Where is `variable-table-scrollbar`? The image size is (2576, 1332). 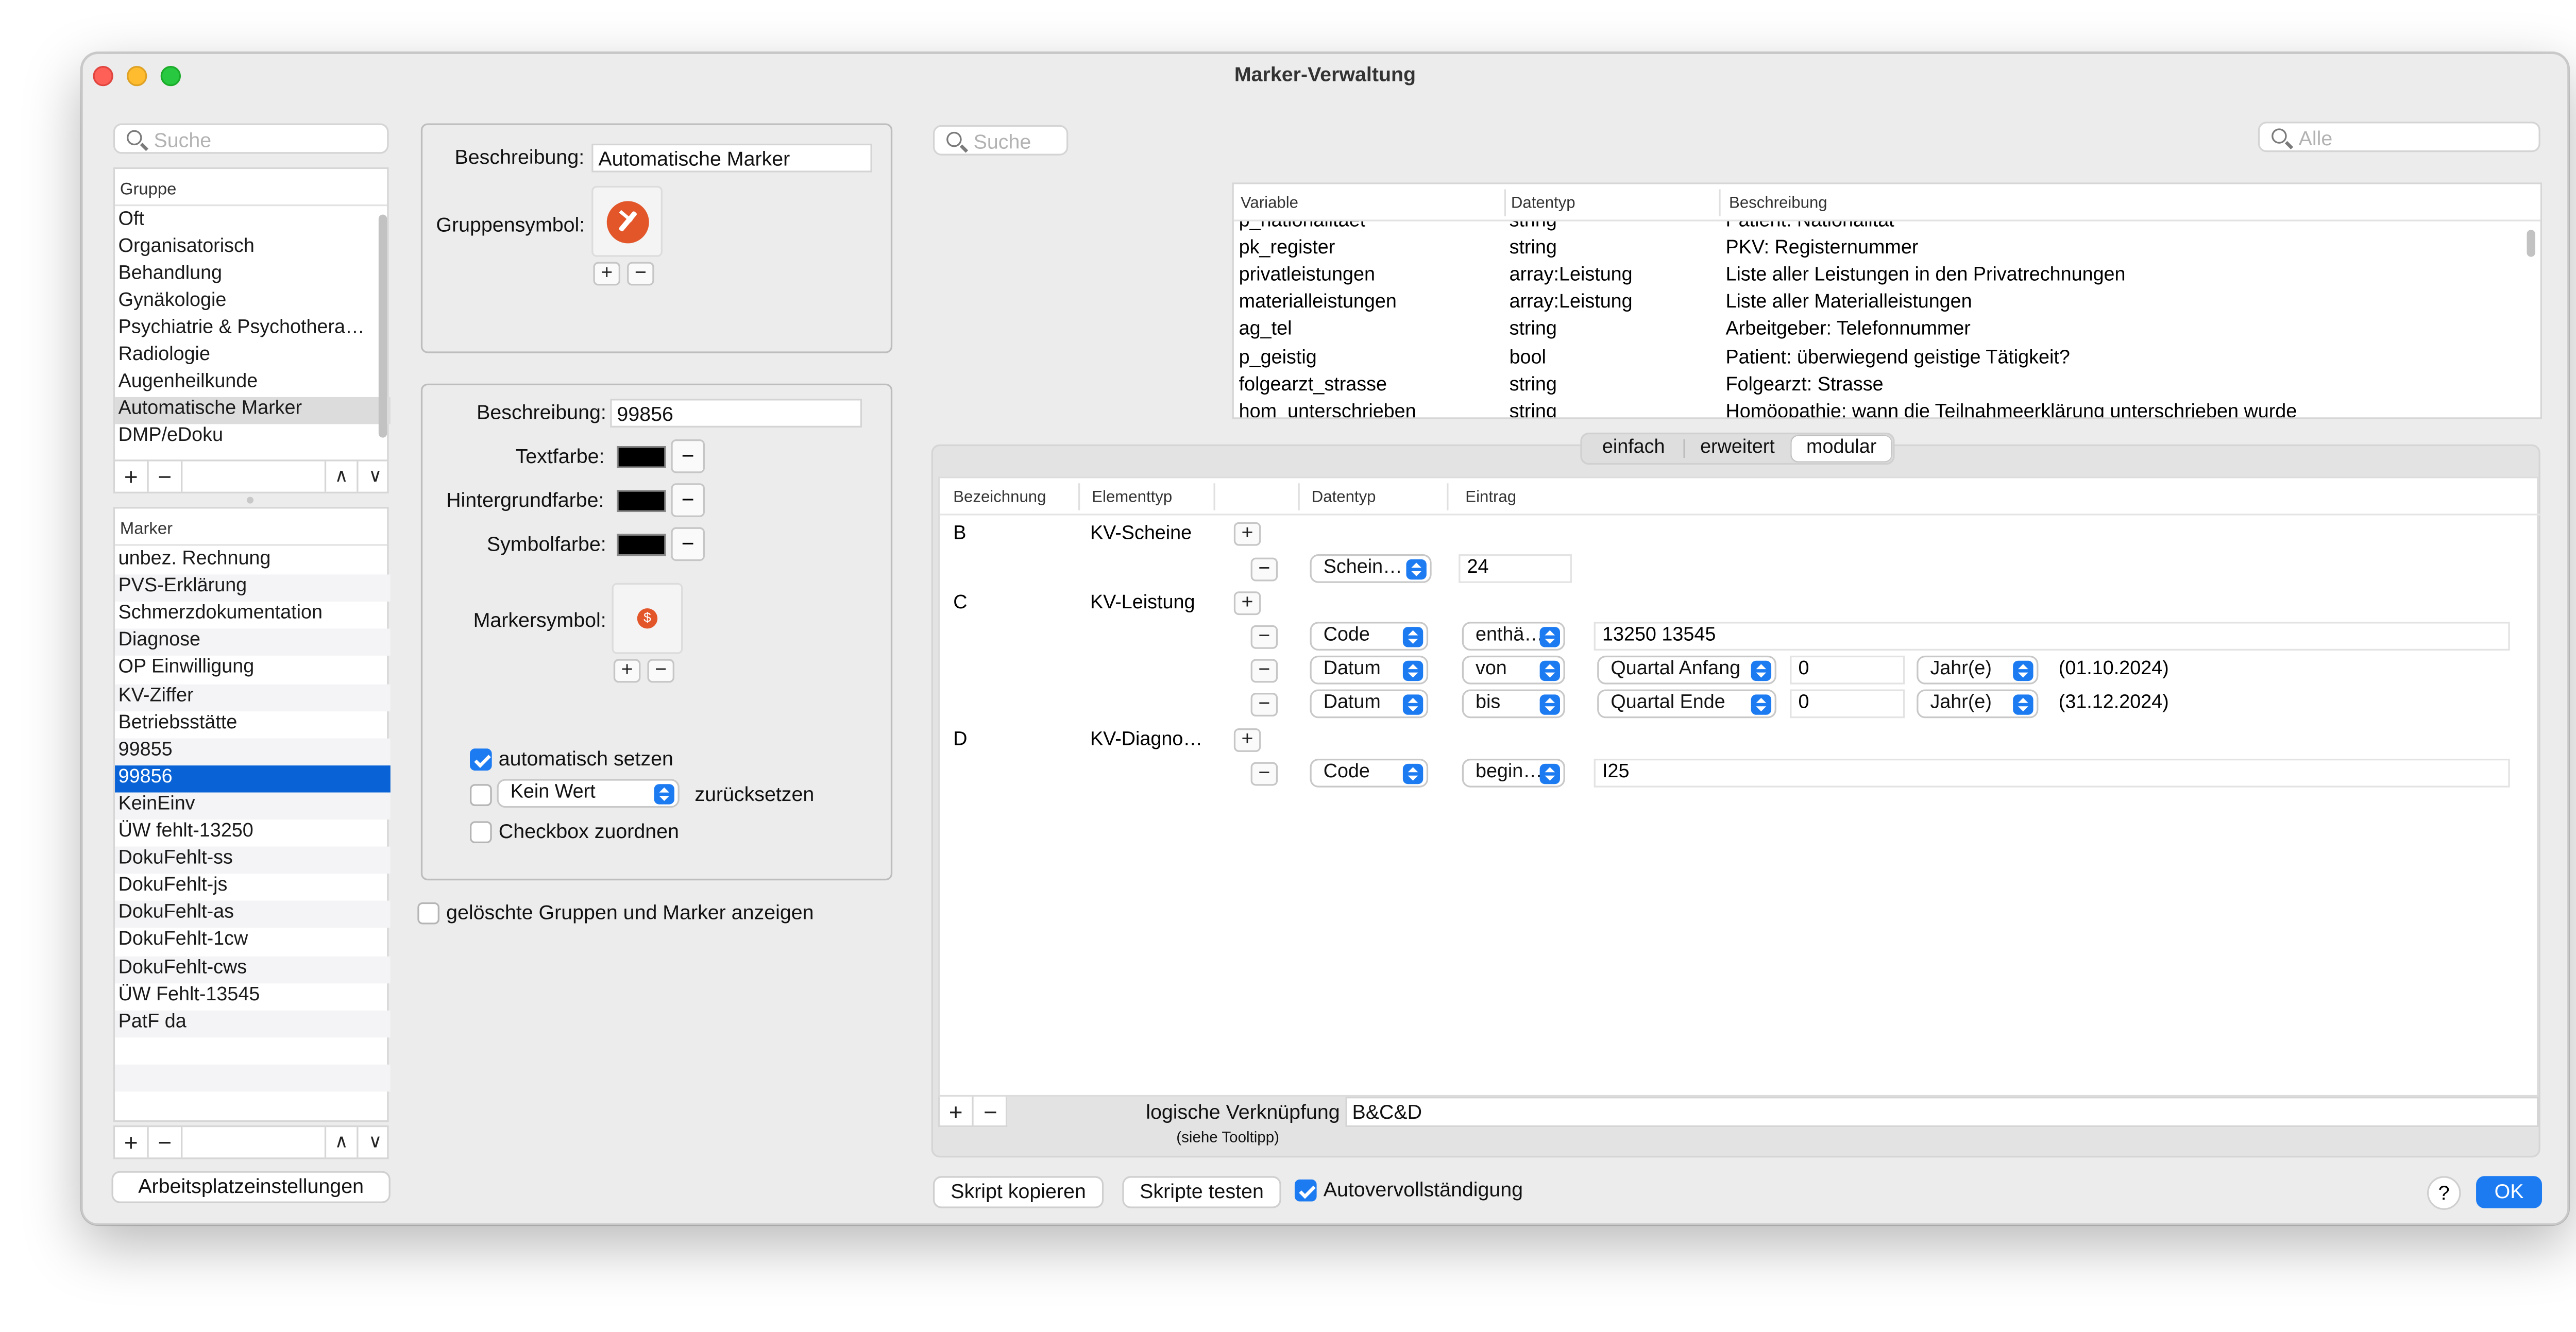 variable-table-scrollbar is located at coordinates (2531, 243).